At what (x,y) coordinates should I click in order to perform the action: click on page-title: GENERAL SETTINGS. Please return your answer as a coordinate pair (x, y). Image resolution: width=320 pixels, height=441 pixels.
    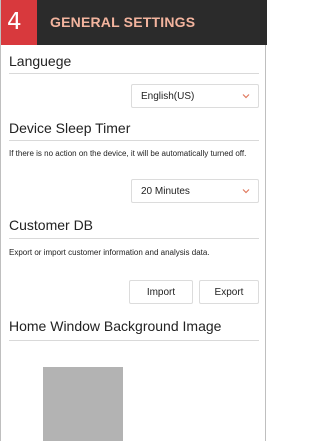
    Looking at the image, I should click on (123, 22).